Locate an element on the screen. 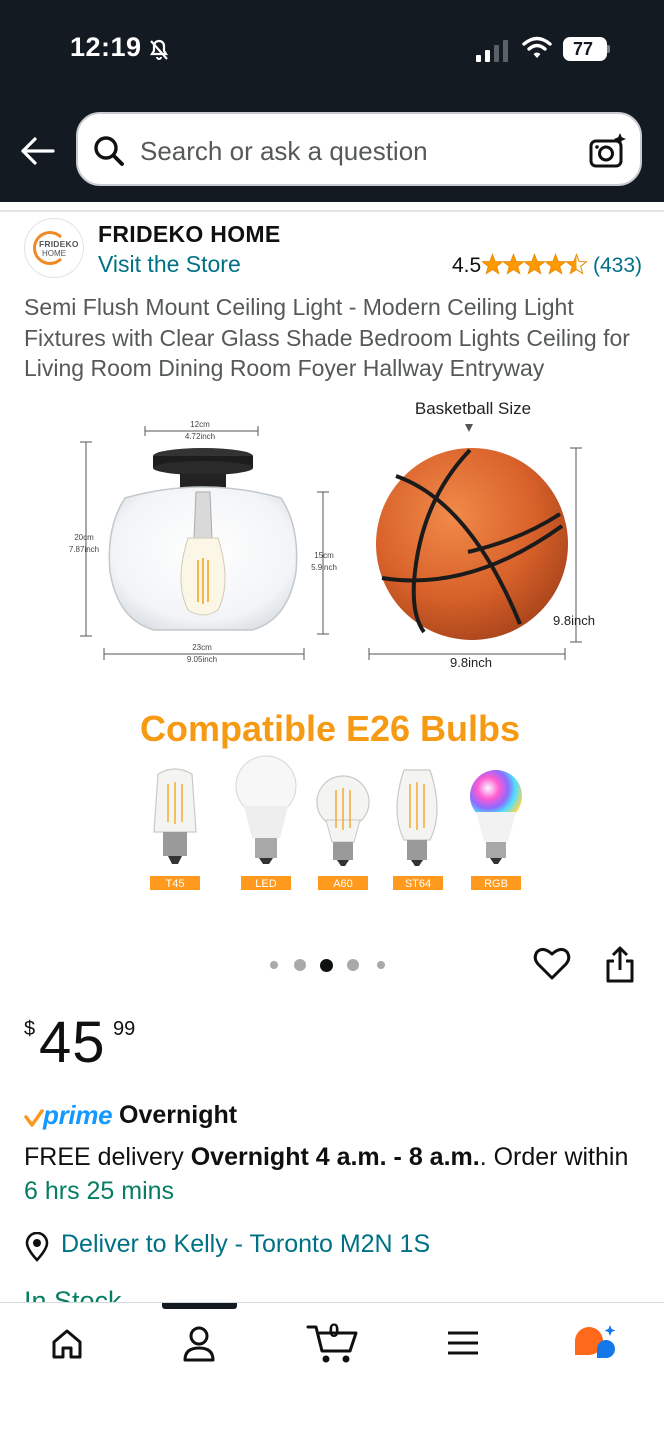  dim-height-cm: 20cm is located at coordinates (84, 537).